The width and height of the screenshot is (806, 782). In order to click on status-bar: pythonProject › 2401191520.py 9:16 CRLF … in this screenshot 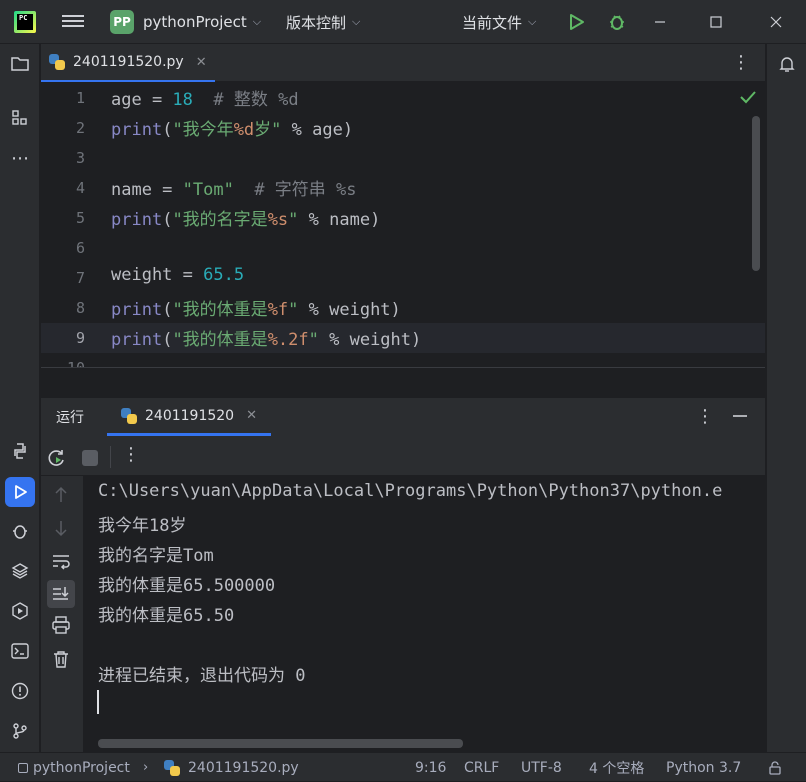, I will do `click(403, 766)`.